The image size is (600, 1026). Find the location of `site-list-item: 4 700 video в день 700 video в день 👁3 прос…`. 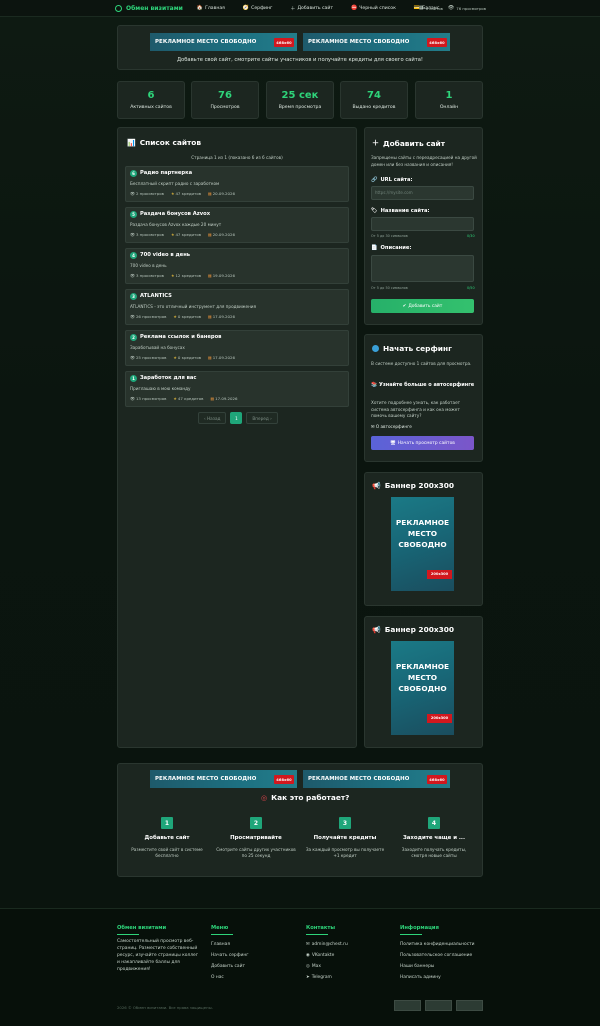

site-list-item: 4 700 video в день 700 video в день 👁3 прос… is located at coordinates (237, 266).